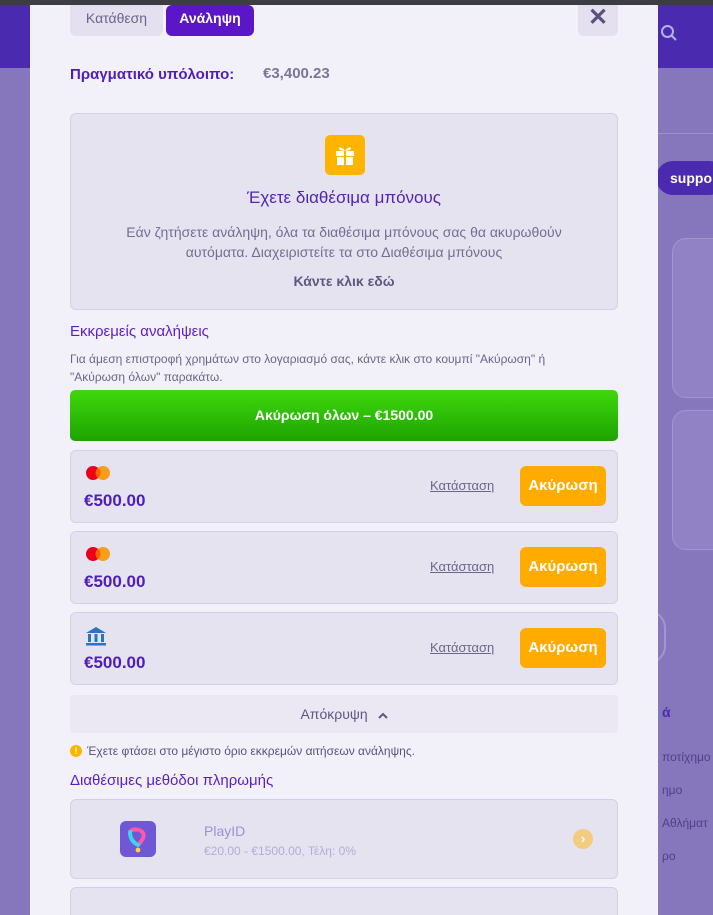 The width and height of the screenshot is (713, 915). I want to click on chevron-up-icon, so click(382, 715).